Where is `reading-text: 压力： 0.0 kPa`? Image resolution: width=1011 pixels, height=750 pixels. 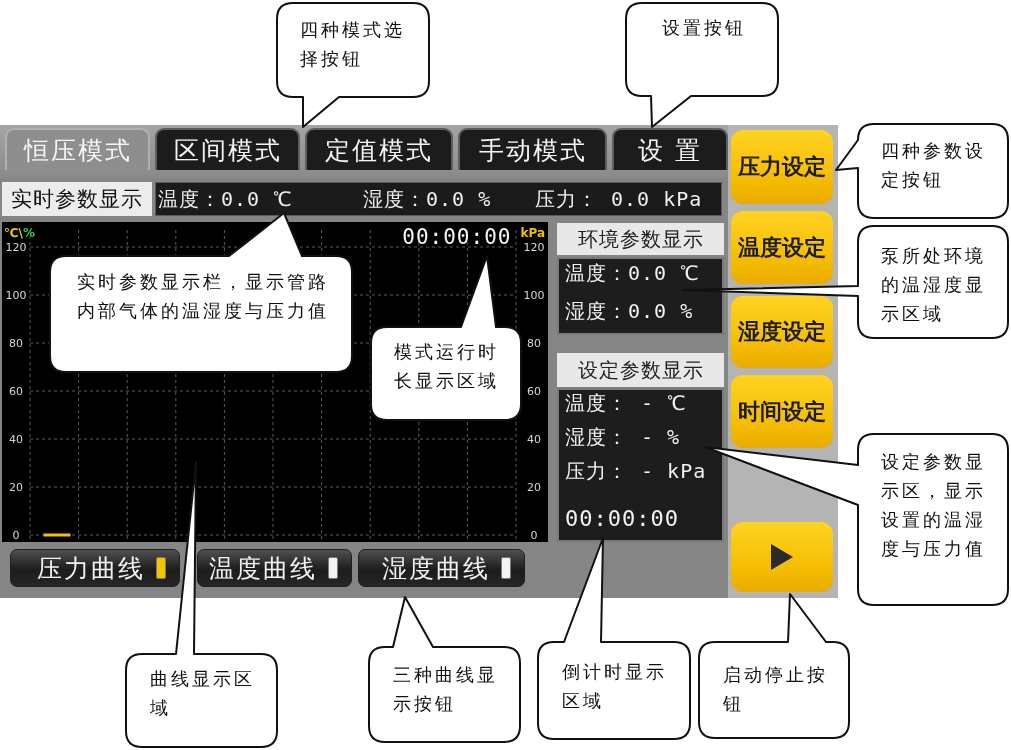 reading-text: 压力： 0.0 kPa is located at coordinates (619, 199).